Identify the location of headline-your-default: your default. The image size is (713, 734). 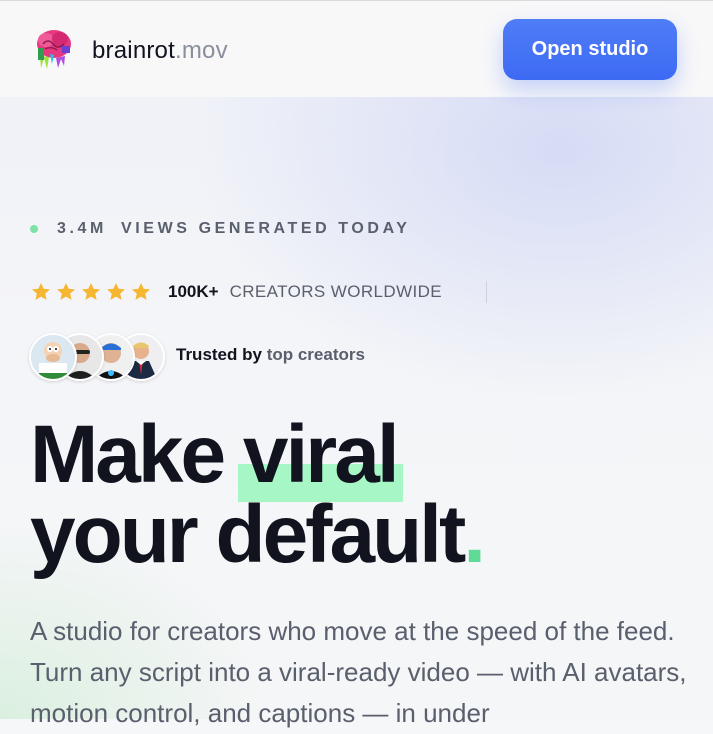
(248, 534).